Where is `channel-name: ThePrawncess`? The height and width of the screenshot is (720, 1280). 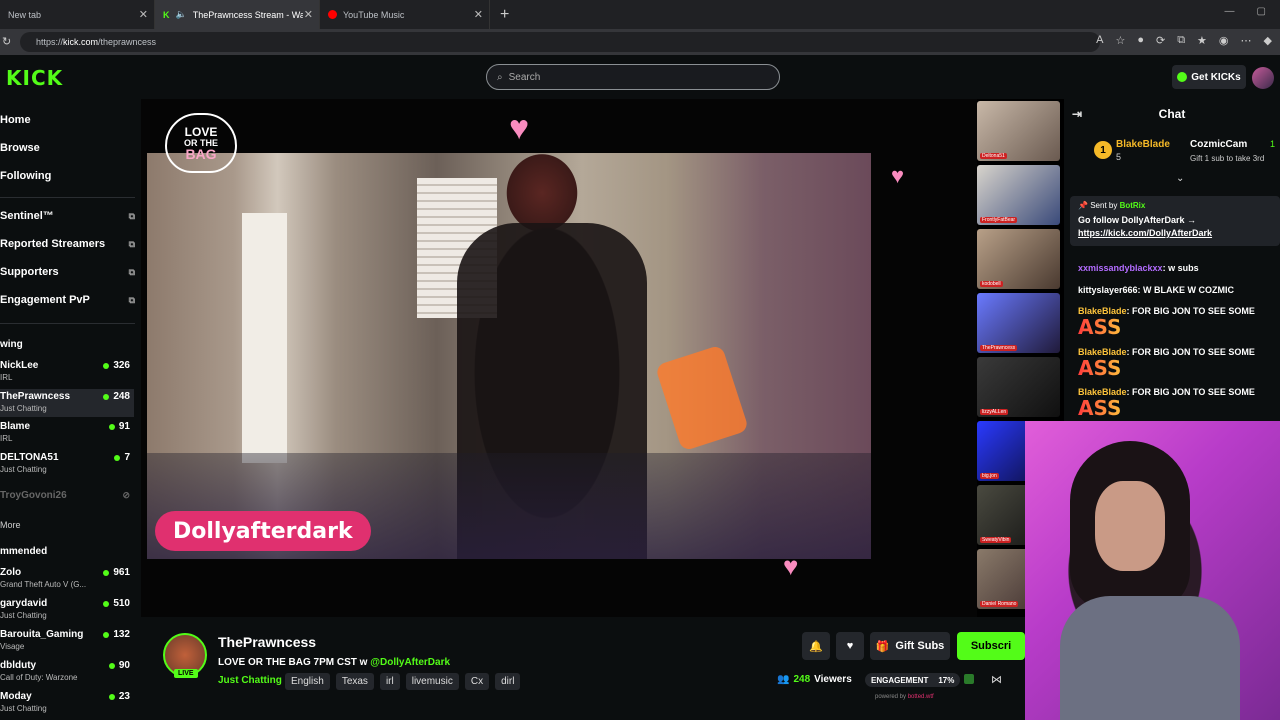 channel-name: ThePrawncess is located at coordinates (267, 642).